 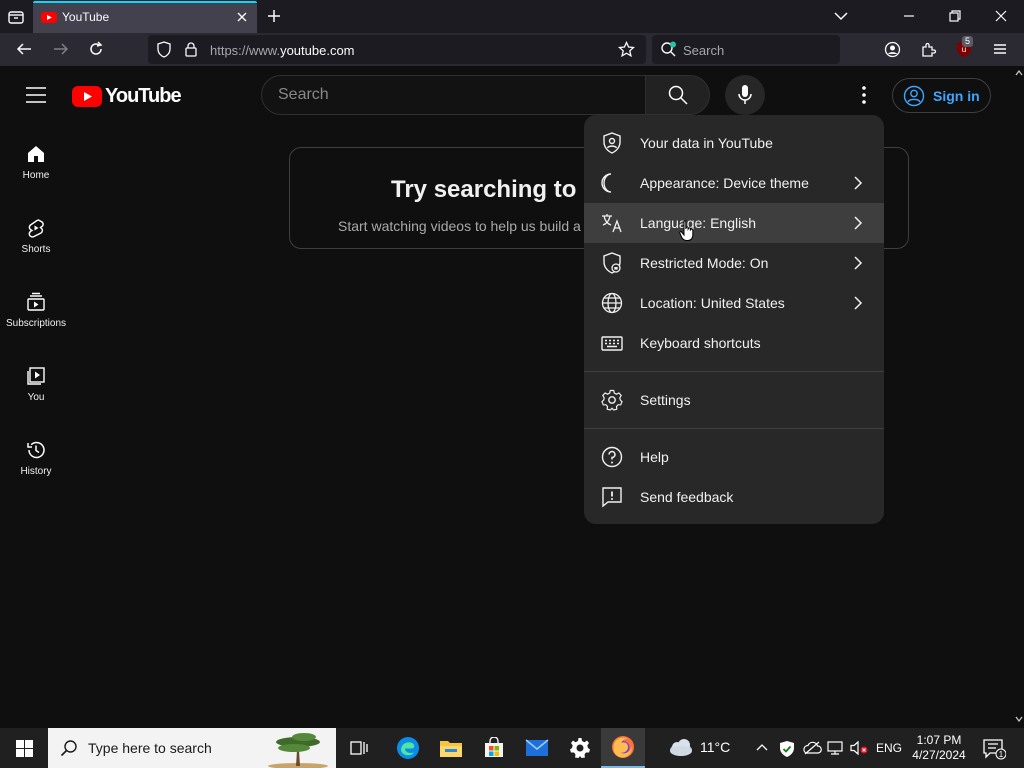 What do you see at coordinates (715, 747) in the screenshot?
I see `weather-temperature: 11°C` at bounding box center [715, 747].